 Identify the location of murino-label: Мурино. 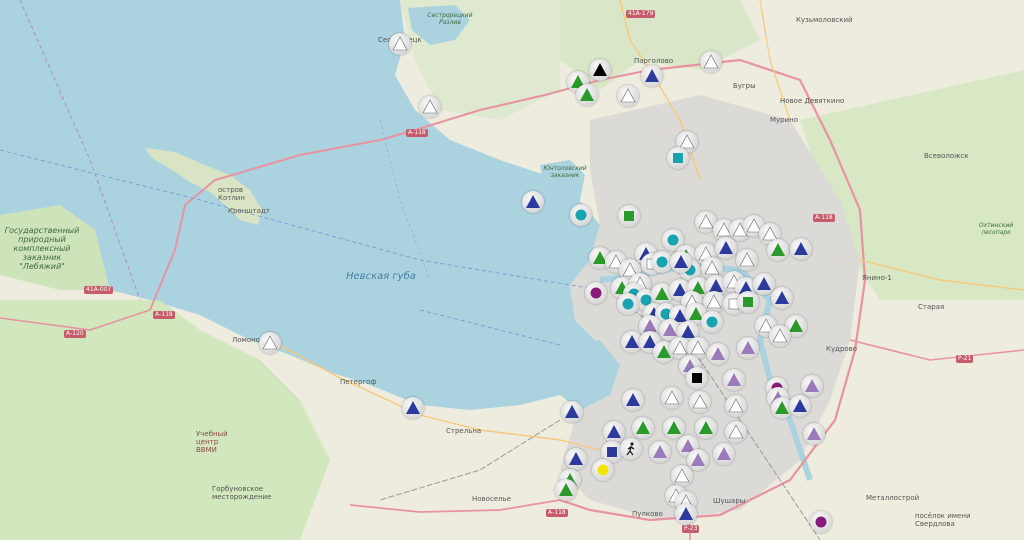
(784, 120).